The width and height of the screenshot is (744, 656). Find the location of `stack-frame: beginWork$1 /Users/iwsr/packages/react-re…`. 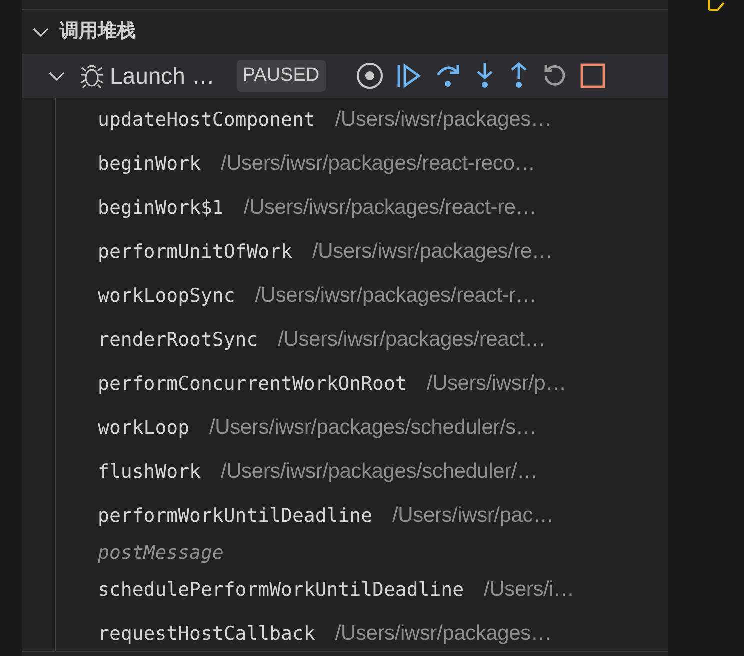

stack-frame: beginWork$1 /Users/iwsr/packages/react-re… is located at coordinates (345, 208).